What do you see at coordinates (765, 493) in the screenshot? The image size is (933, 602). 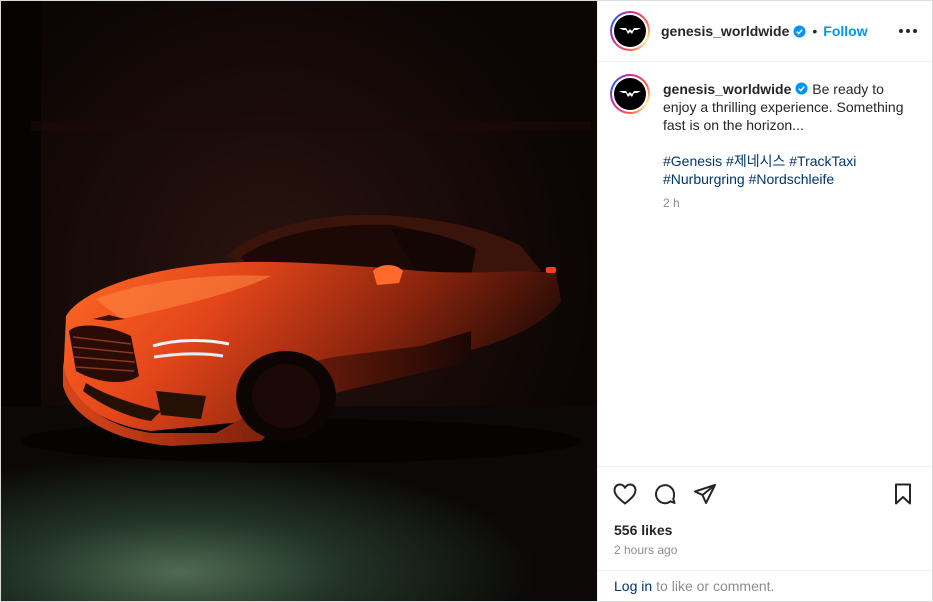 I see `action-bar` at bounding box center [765, 493].